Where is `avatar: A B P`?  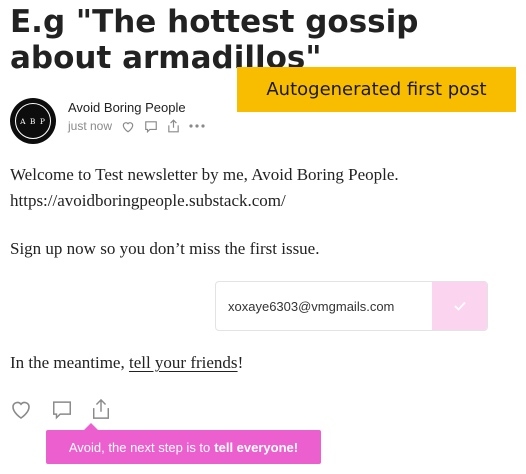 avatar: A B P is located at coordinates (33, 121).